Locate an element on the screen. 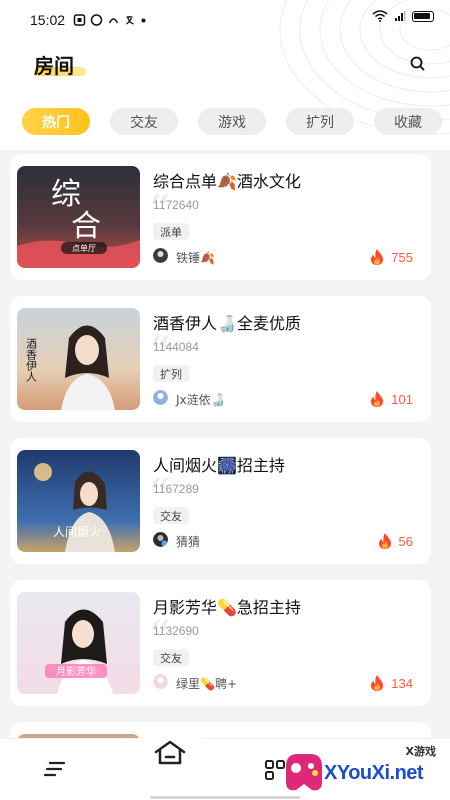 This screenshot has width=450, height=800. room-name: 综合点单🍂酒水文化 is located at coordinates (227, 181).